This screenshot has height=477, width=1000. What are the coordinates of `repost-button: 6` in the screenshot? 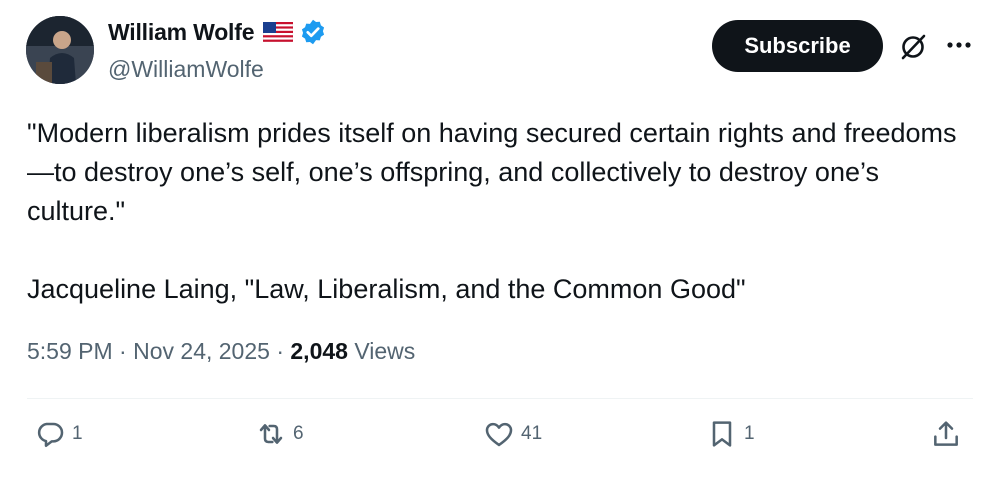 It's located at (279, 434).